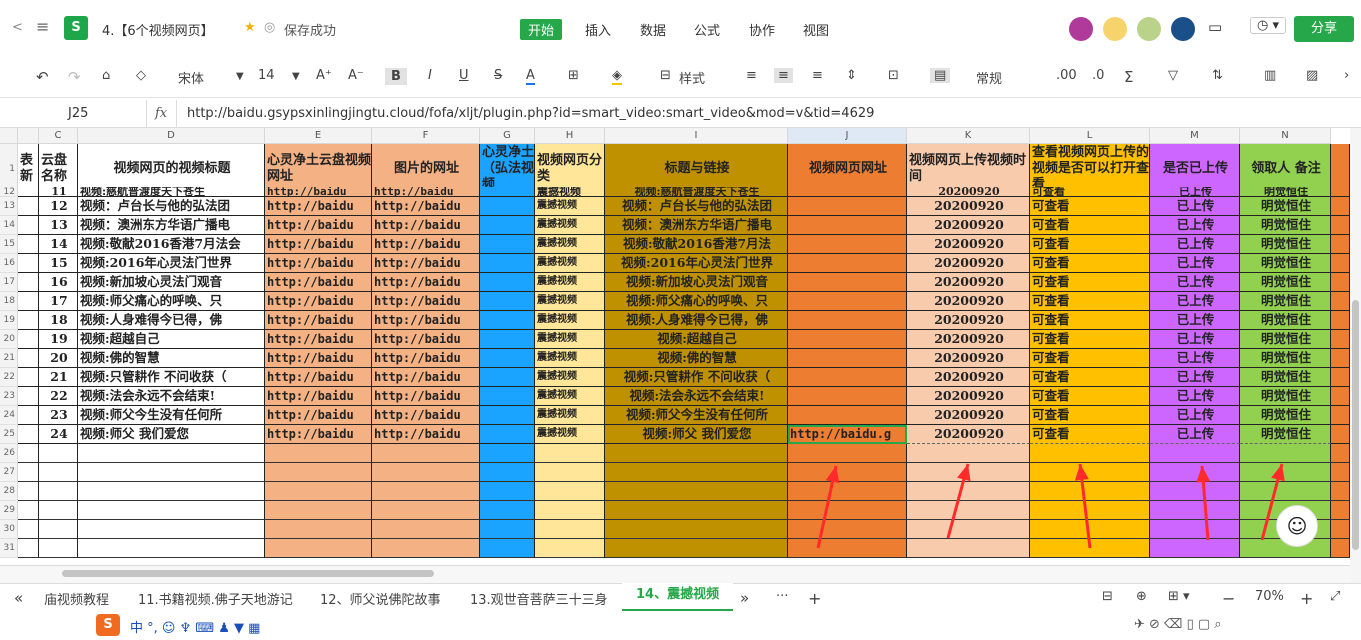  What do you see at coordinates (1270, 75) in the screenshot?
I see `chart-icon: ▥` at bounding box center [1270, 75].